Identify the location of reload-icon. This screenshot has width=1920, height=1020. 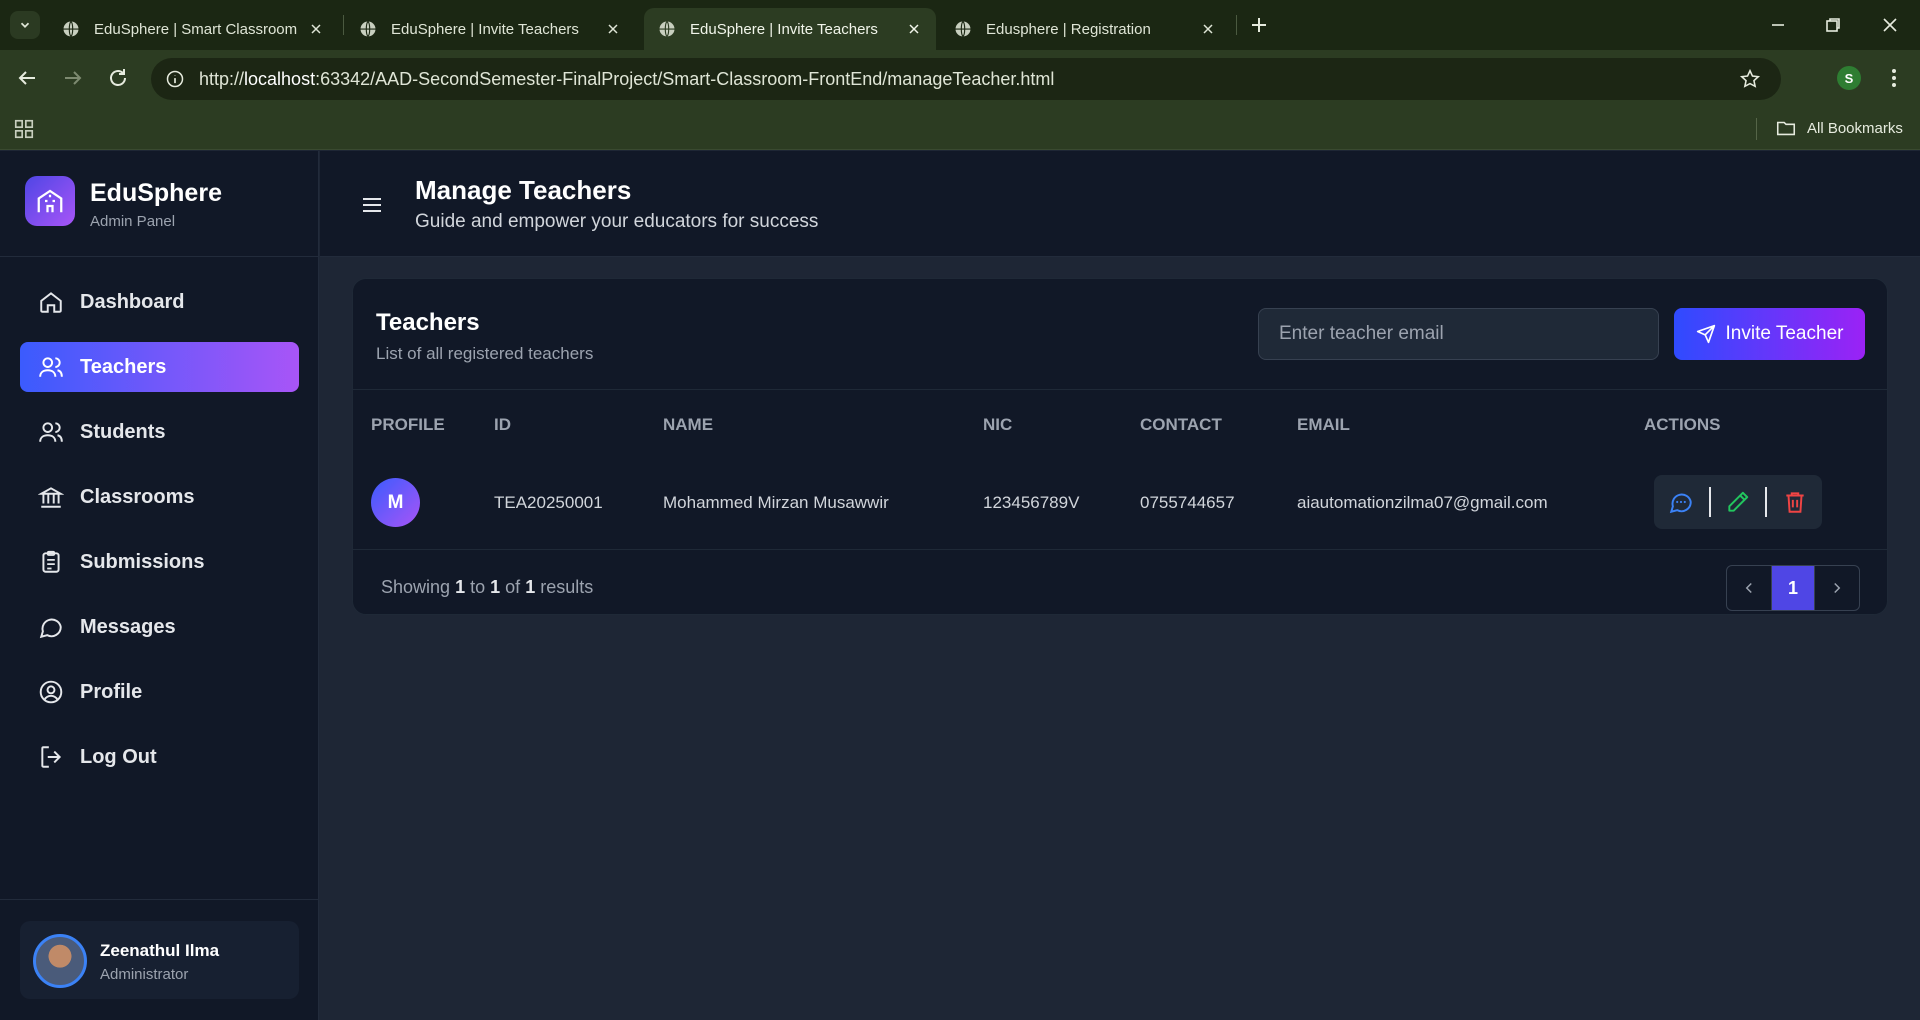
(118, 78).